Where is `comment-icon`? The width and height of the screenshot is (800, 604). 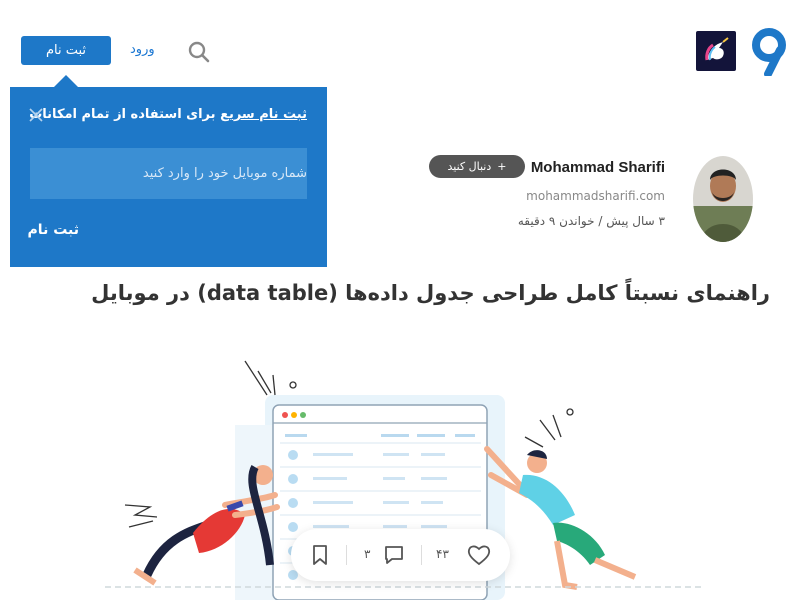
comment-icon is located at coordinates (394, 555).